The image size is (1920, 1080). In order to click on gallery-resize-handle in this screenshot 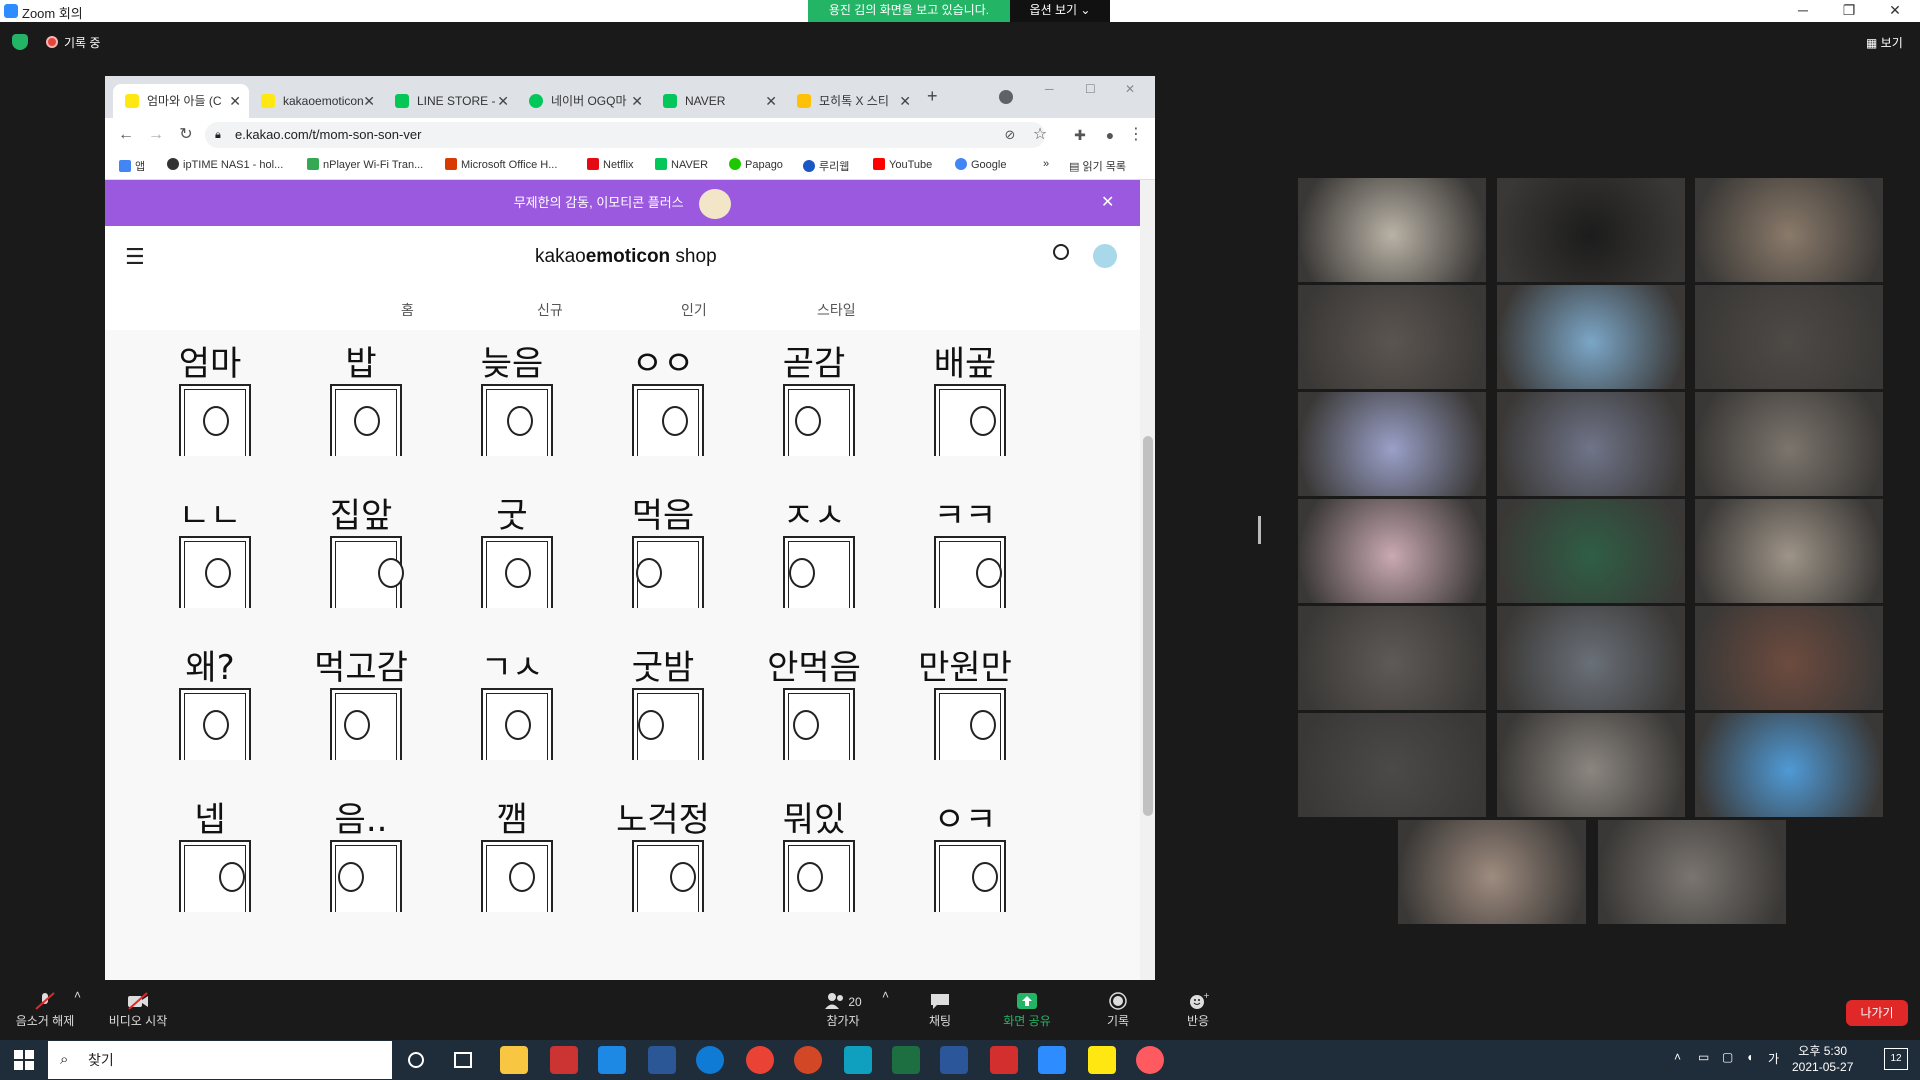, I will do `click(1259, 530)`.